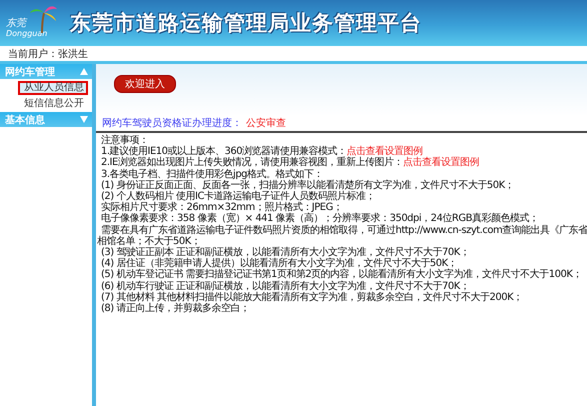 The width and height of the screenshot is (587, 406). I want to click on notice-text: (8) 请正向上传，并剪裁多余空白；, so click(175, 308).